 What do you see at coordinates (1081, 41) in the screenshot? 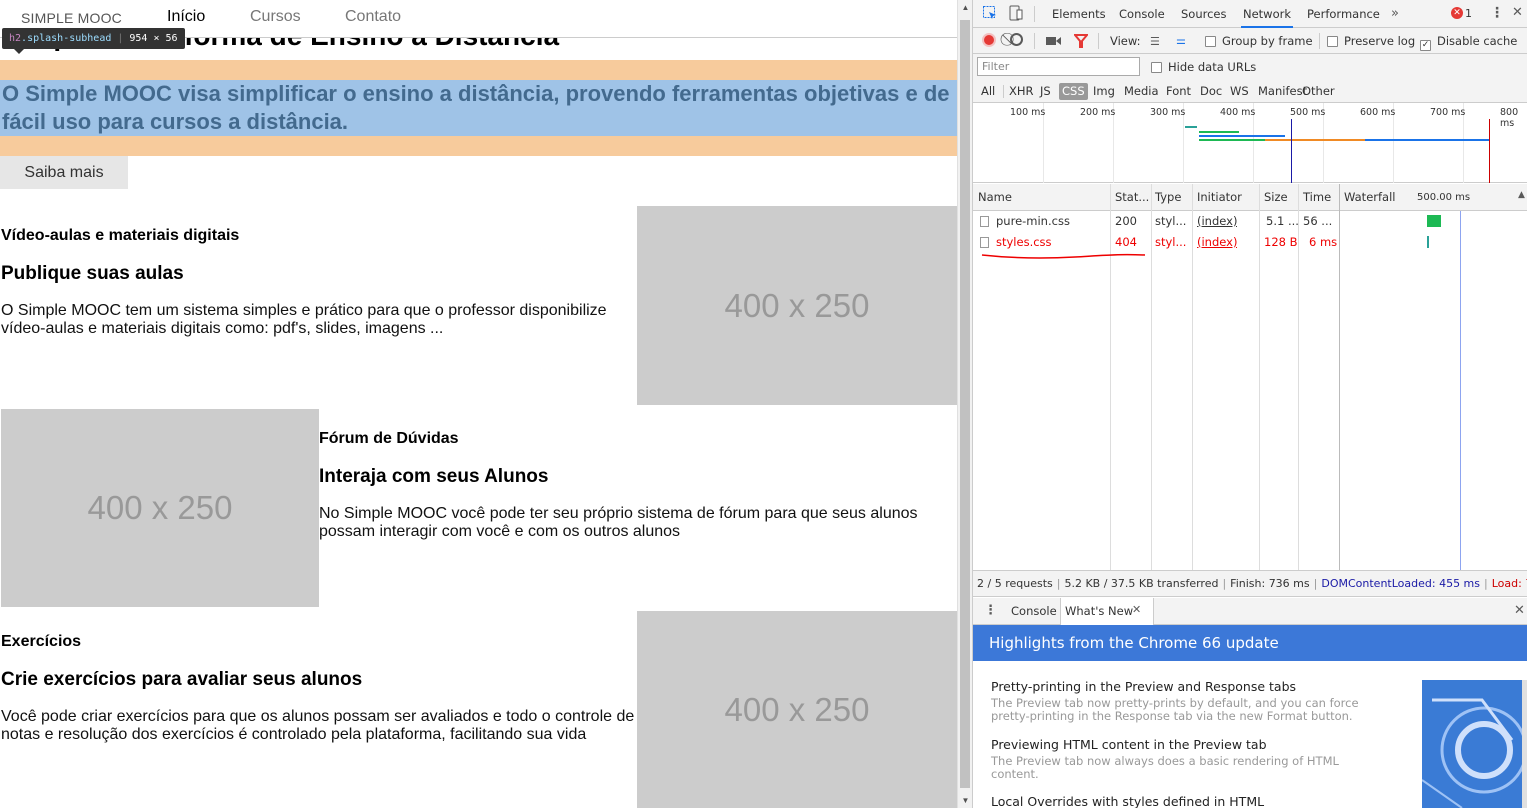
I see `filter-funnel-icon` at bounding box center [1081, 41].